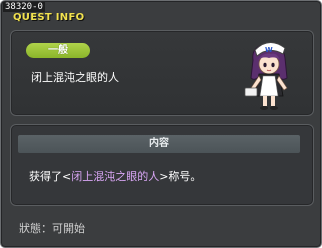 The width and height of the screenshot is (322, 248). I want to click on quest-category-badge: 一般, so click(58, 50).